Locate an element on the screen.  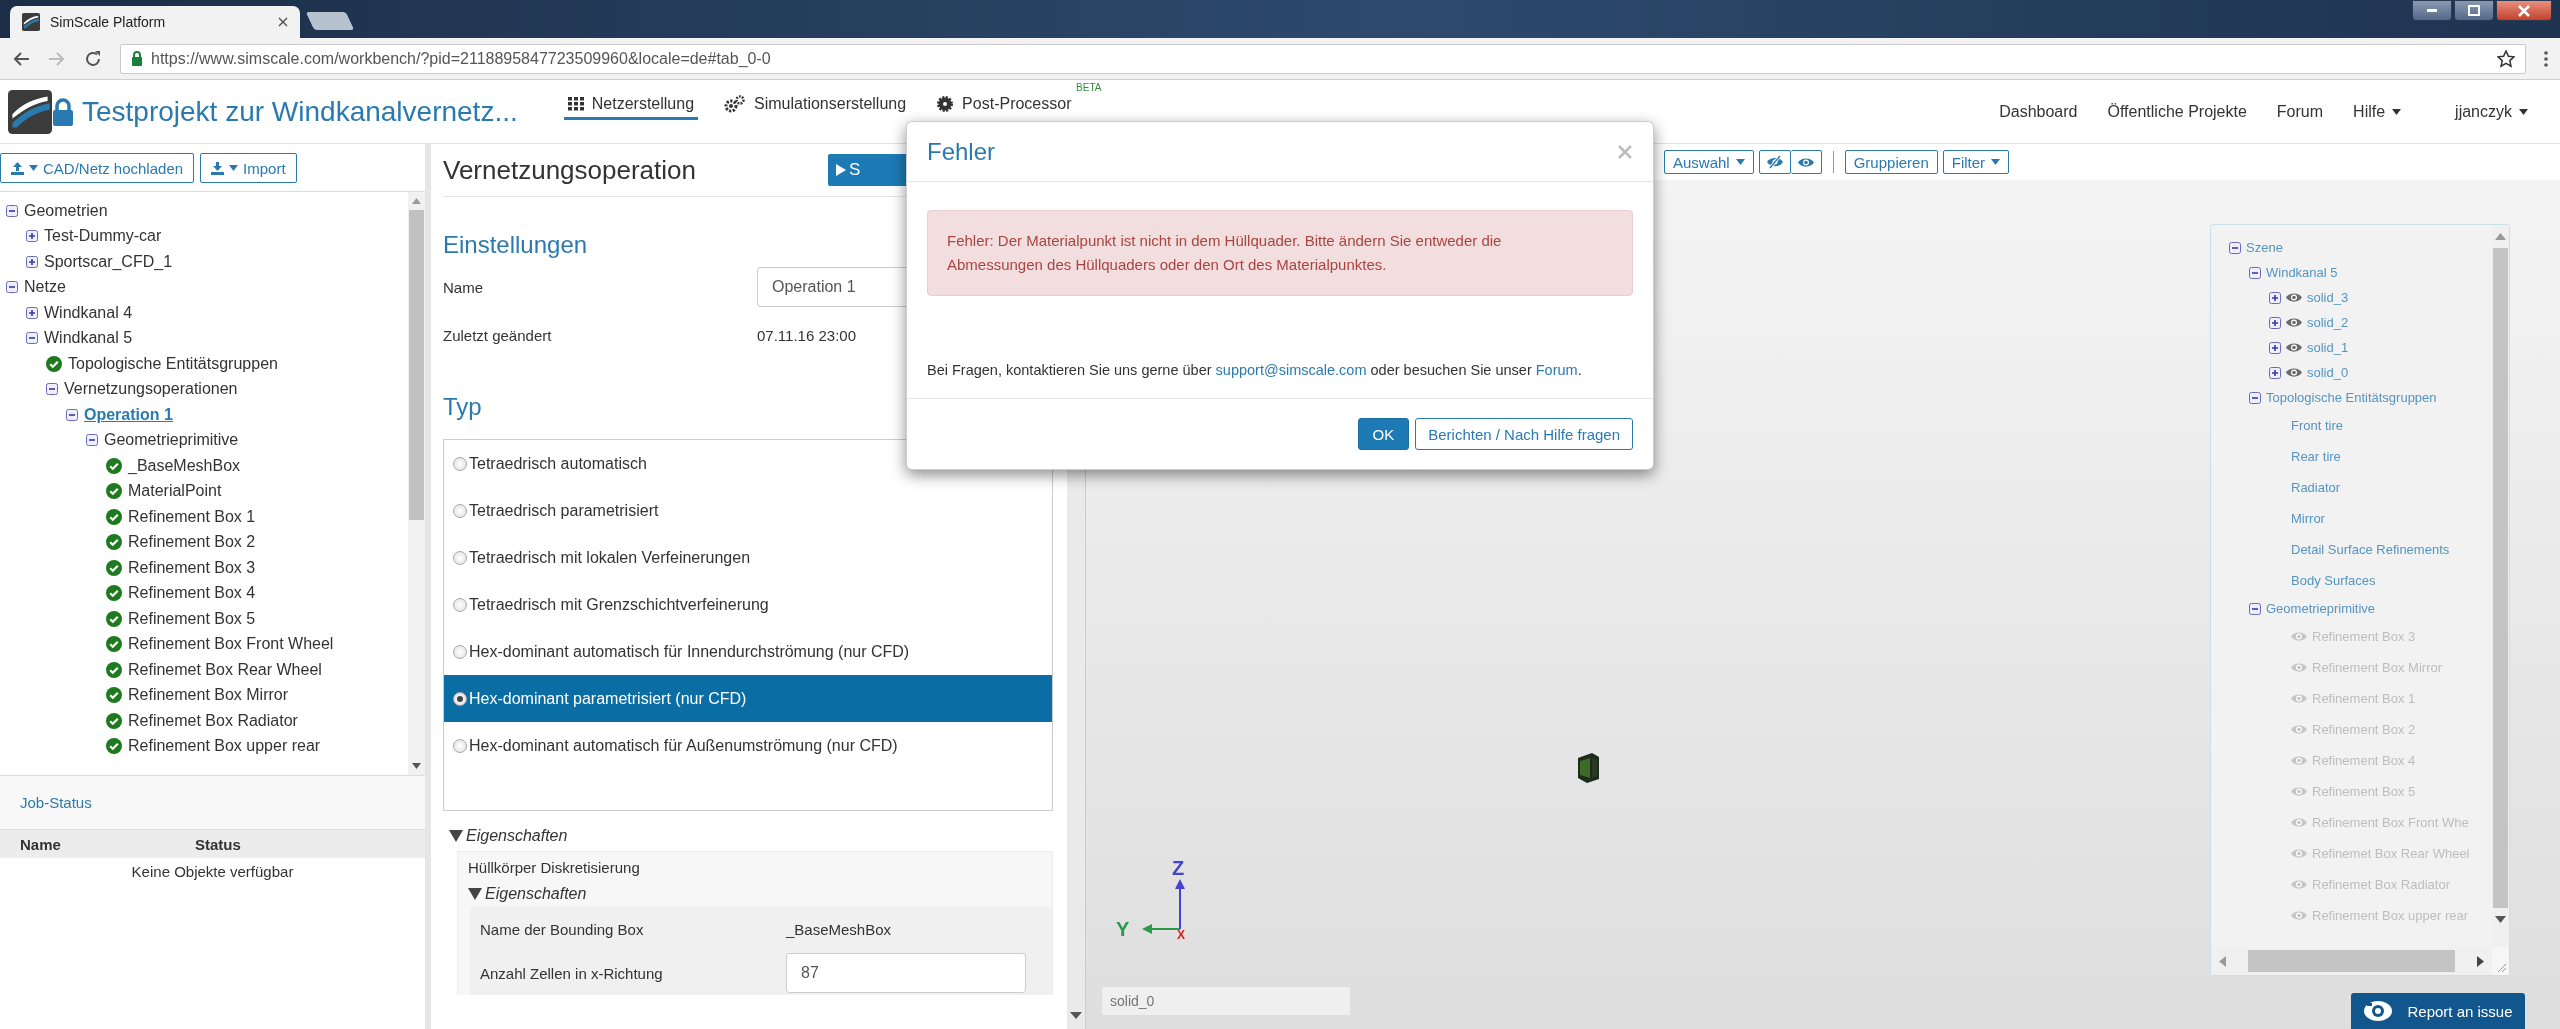
empty-message: Keine Objekte verfügbar is located at coordinates (212, 872).